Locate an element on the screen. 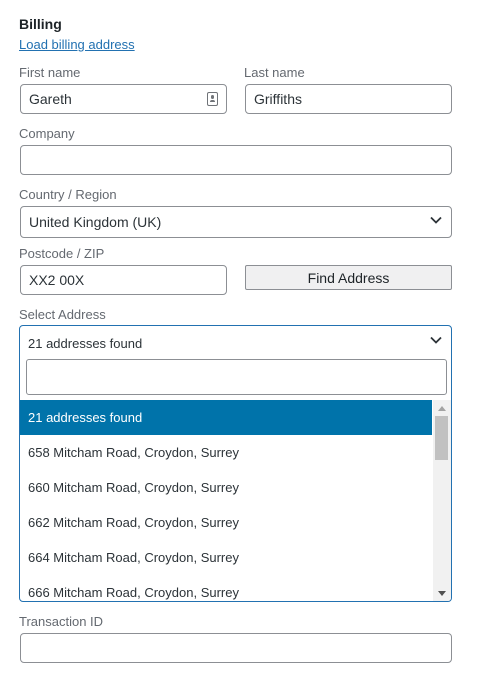 Image resolution: width=477 pixels, height=673 pixels. last-name-value: Griffiths is located at coordinates (278, 99).